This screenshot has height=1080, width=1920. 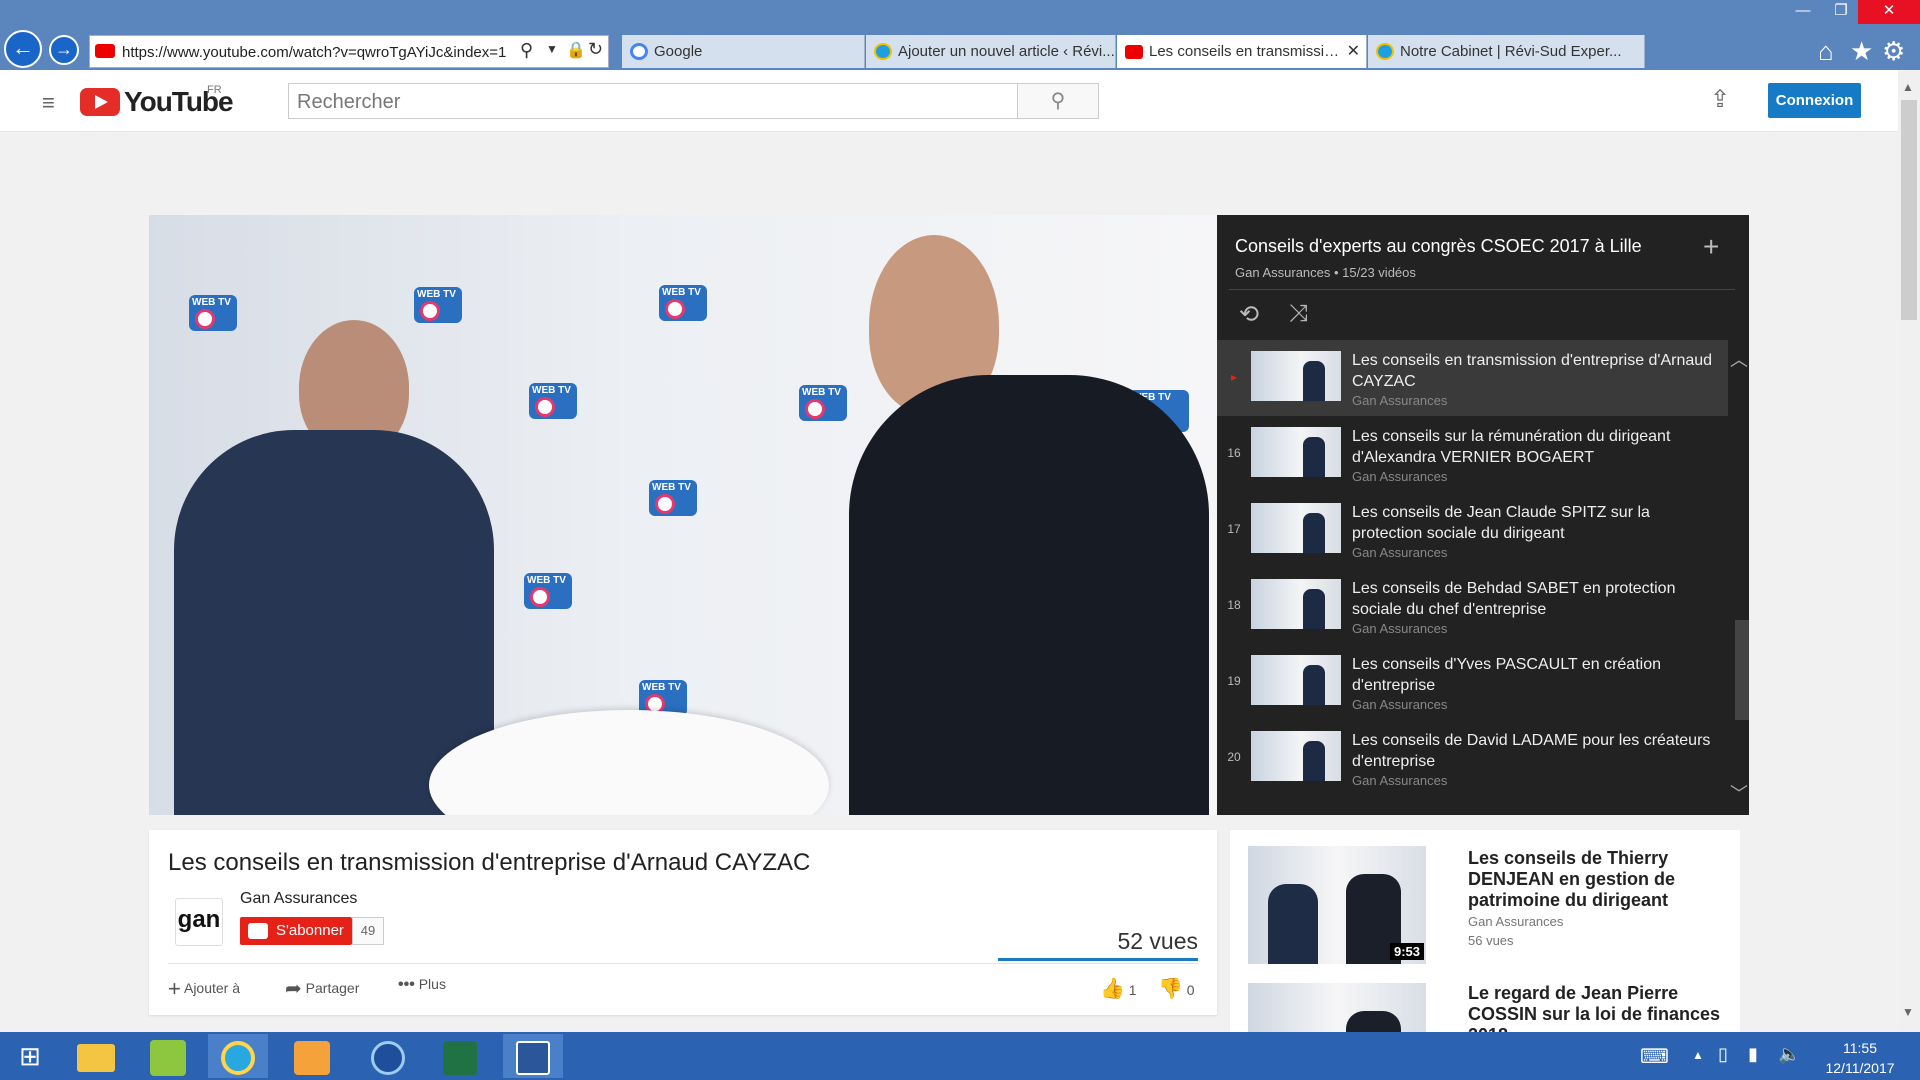 I want to click on playlist-item-number: ▸, so click(x=1234, y=377).